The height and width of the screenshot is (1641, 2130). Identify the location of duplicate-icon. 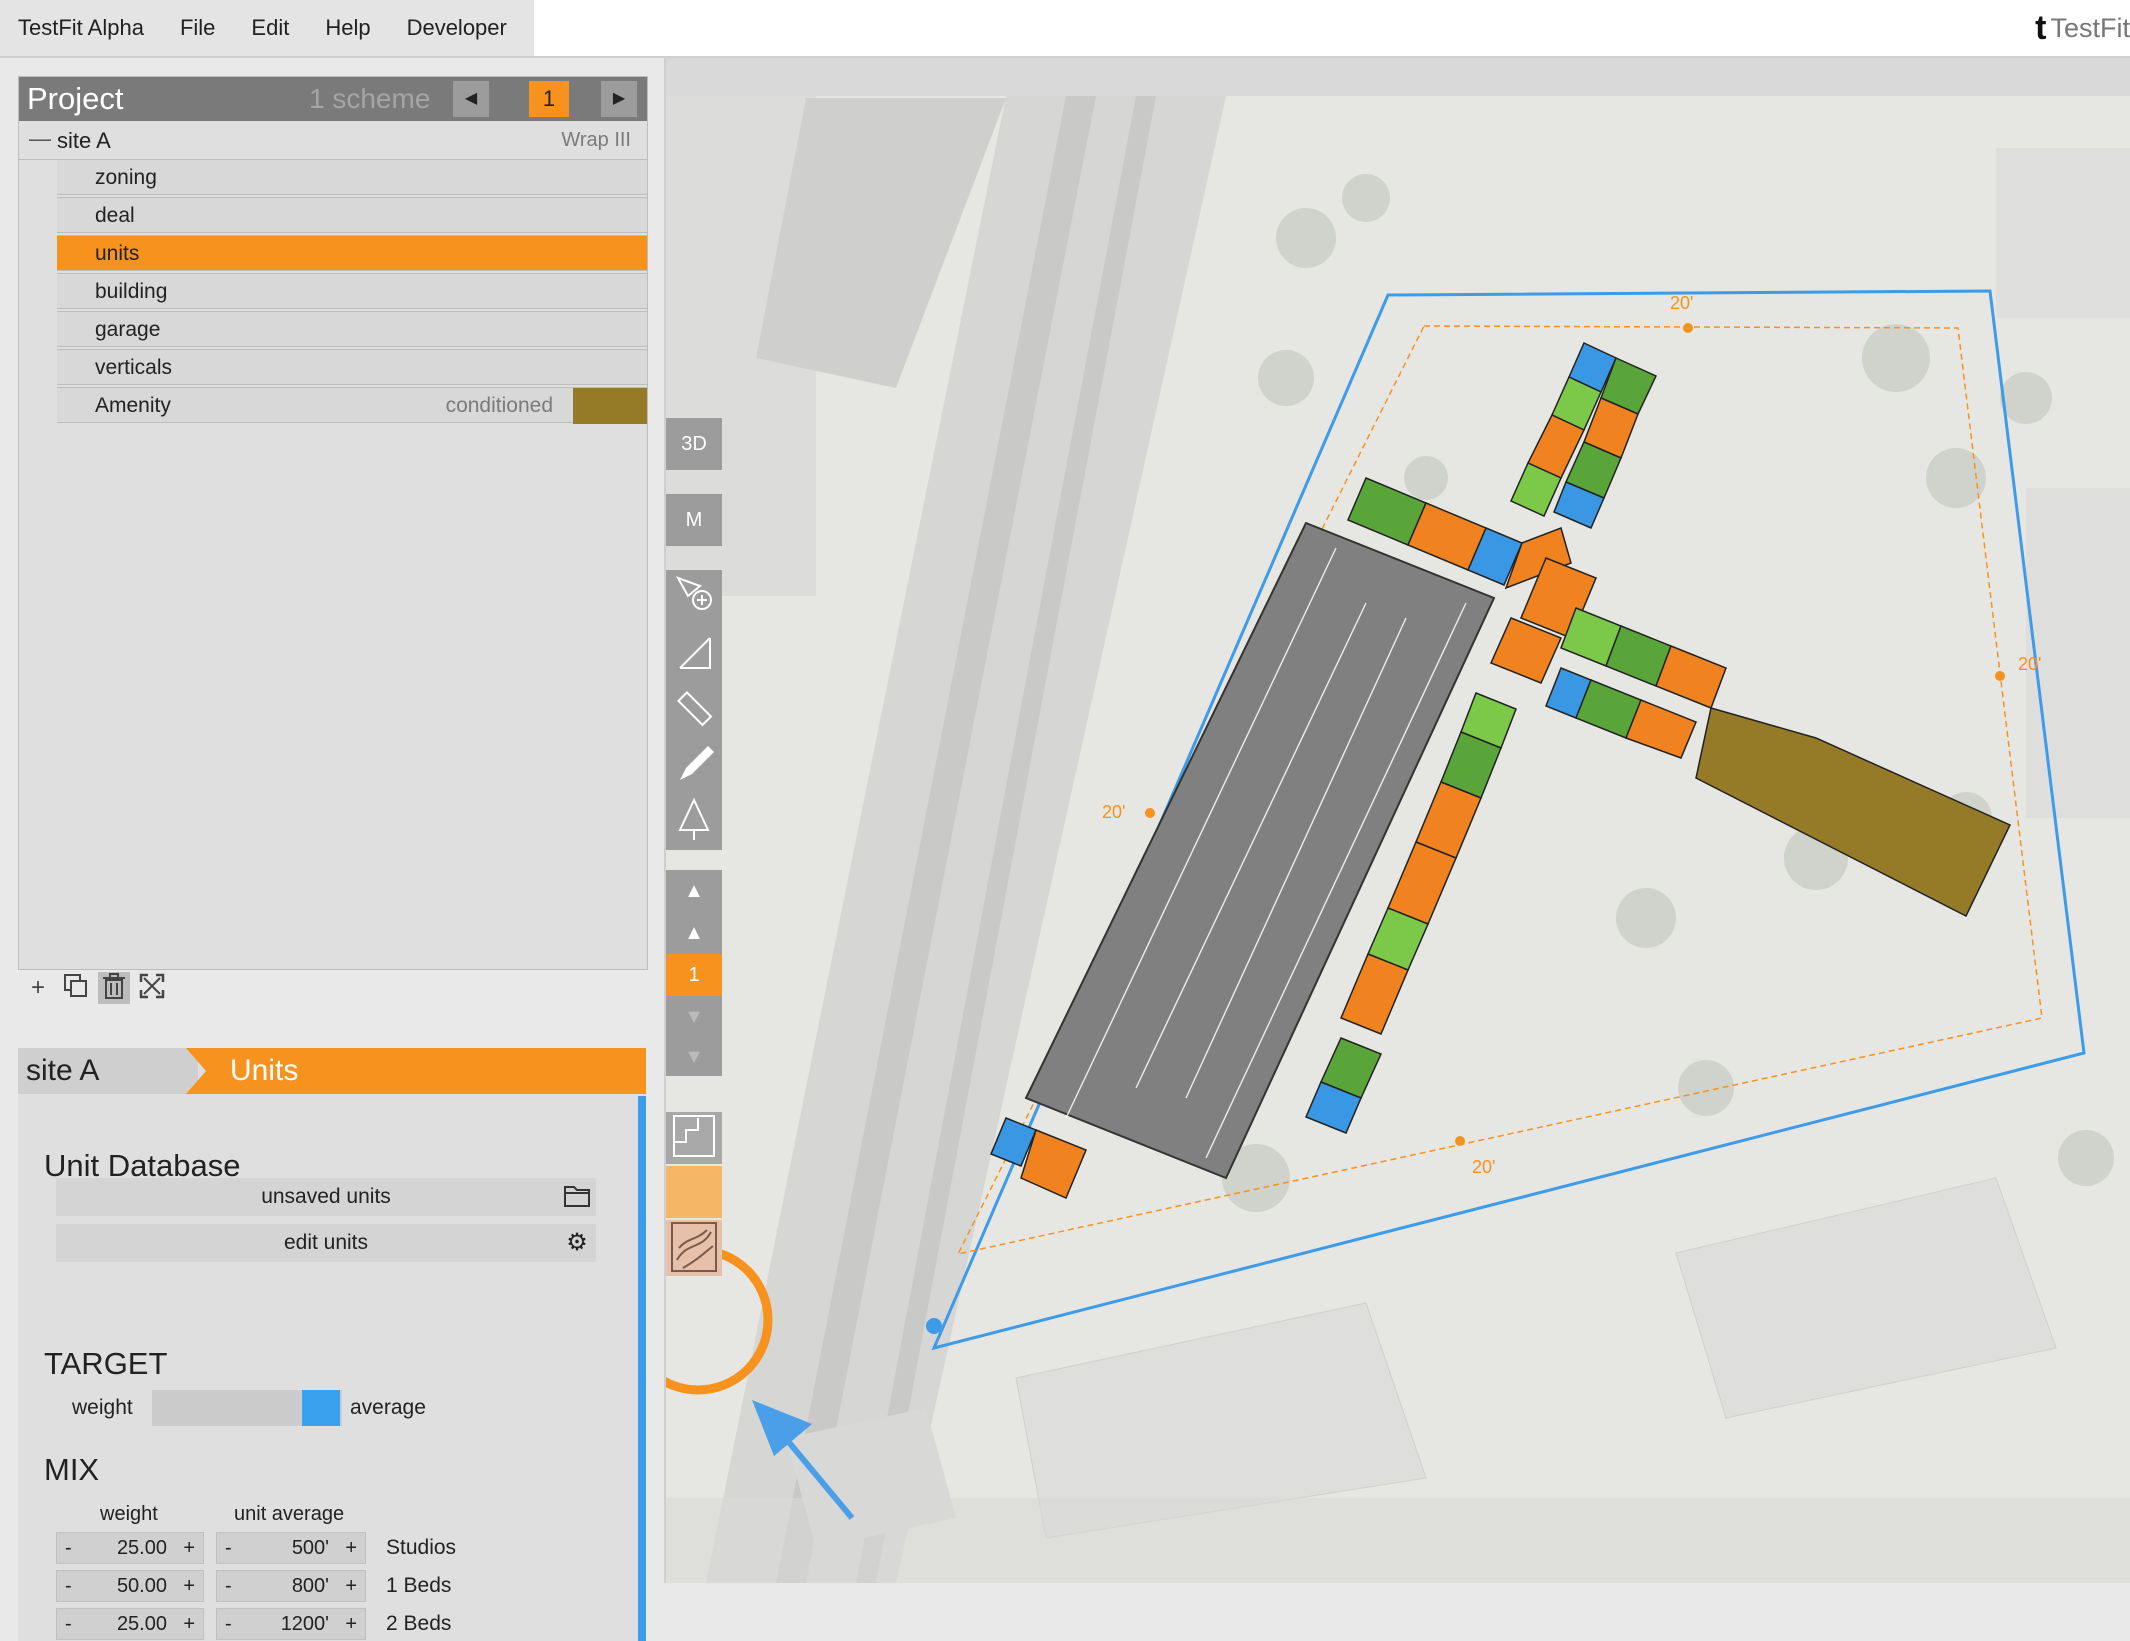
(76, 988).